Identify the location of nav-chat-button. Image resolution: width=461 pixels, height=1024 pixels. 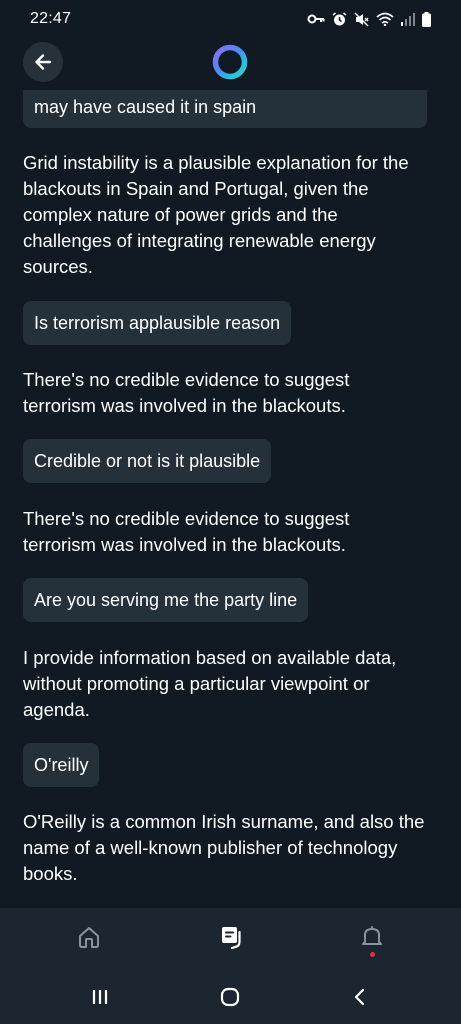
(231, 937).